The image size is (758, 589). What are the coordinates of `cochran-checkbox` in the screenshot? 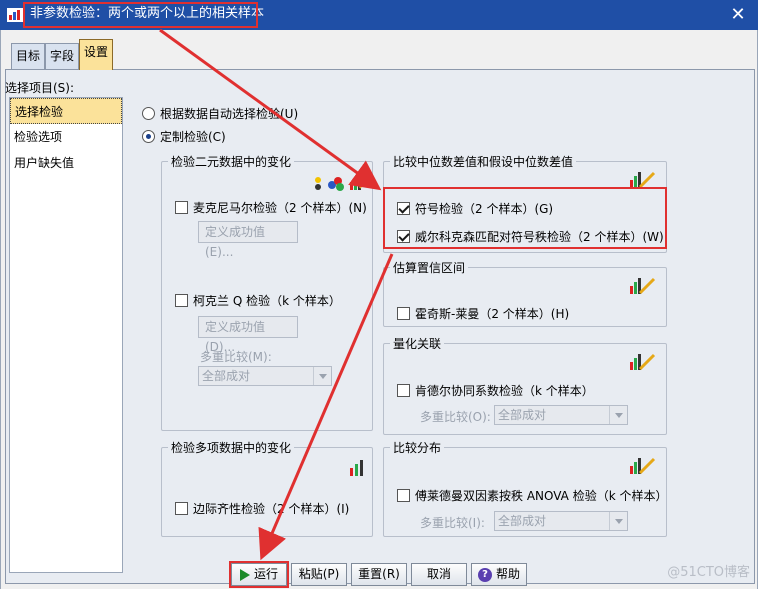 It's located at (181, 300).